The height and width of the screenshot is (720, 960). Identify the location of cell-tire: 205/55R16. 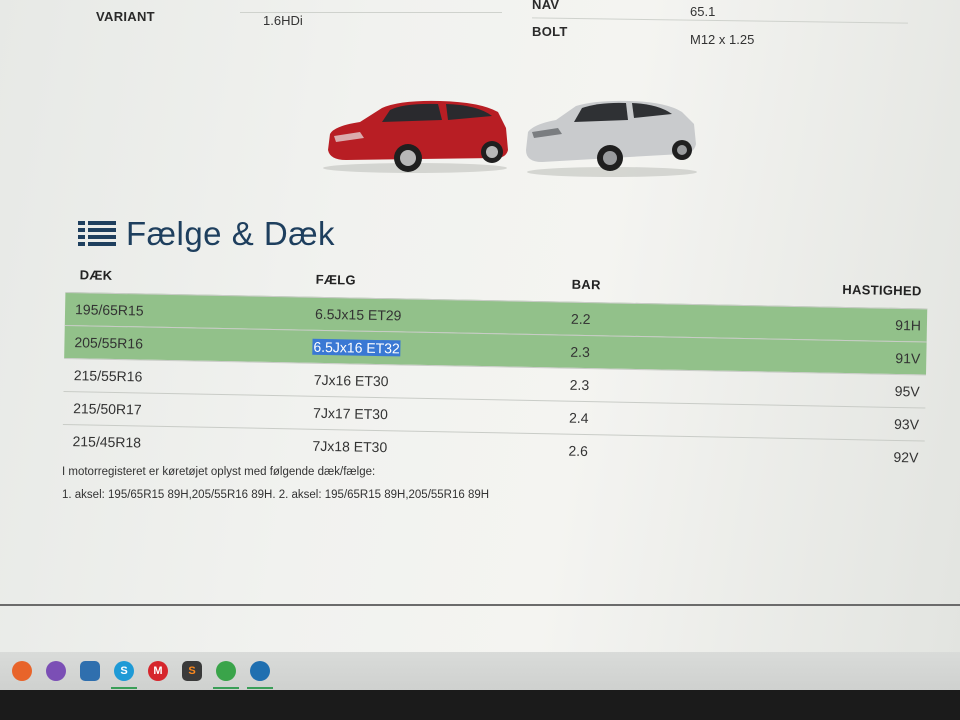
(109, 343).